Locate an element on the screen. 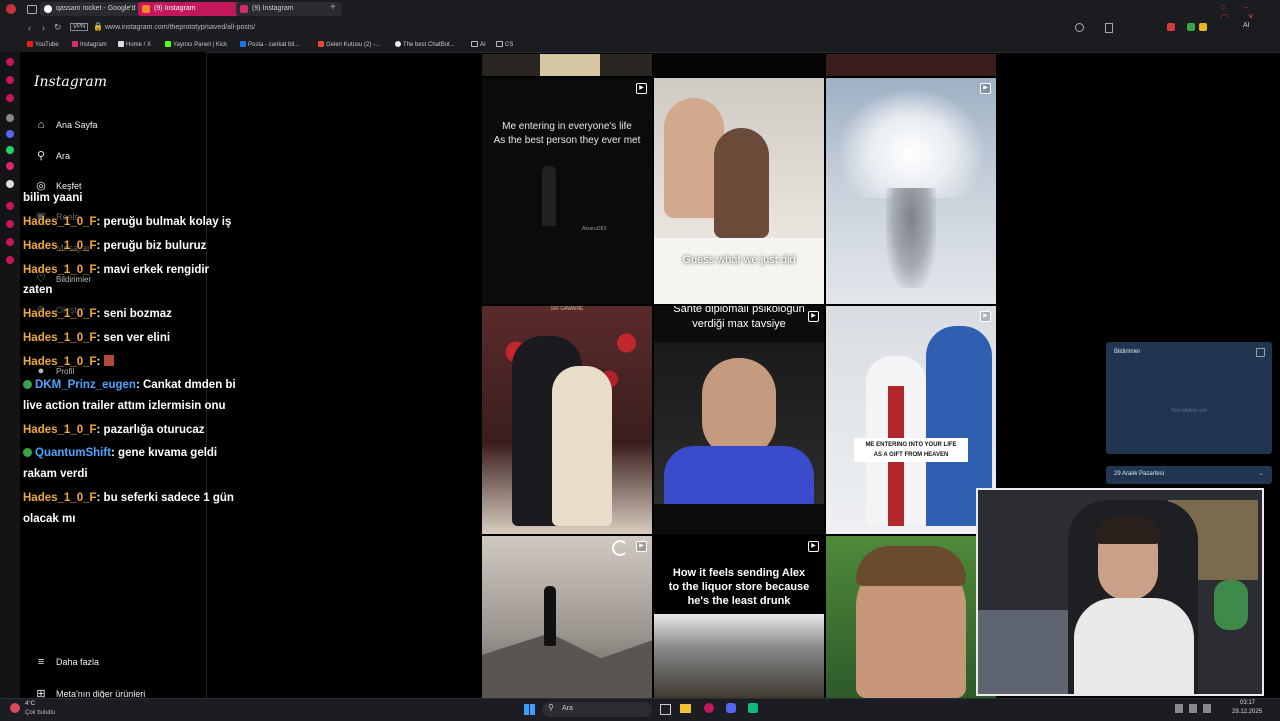  post-thumbnail: Guess what we just did is located at coordinates (739, 191).